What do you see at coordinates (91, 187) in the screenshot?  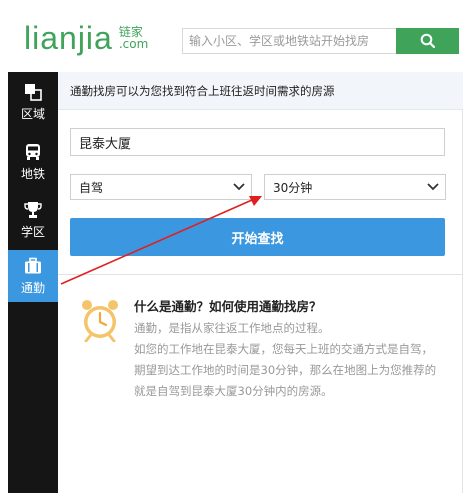 I see `transport-mode-value: 自驾` at bounding box center [91, 187].